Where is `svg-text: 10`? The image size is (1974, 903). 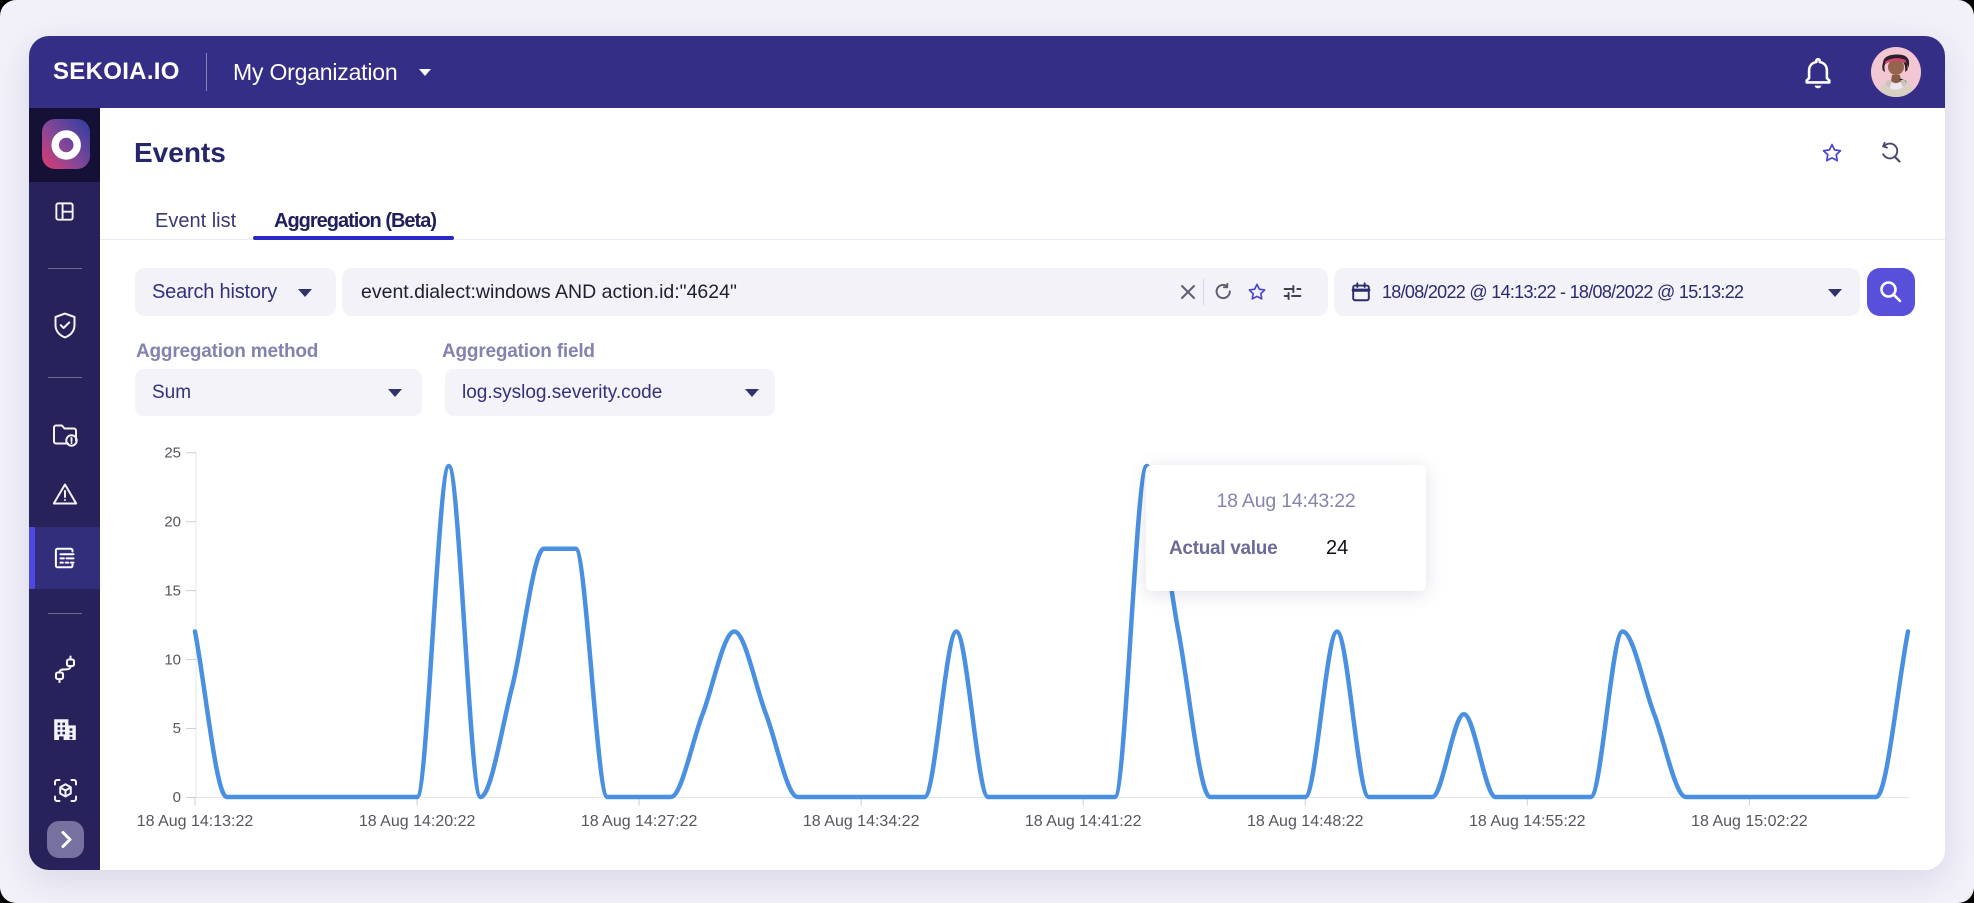
svg-text: 10 is located at coordinates (172, 659).